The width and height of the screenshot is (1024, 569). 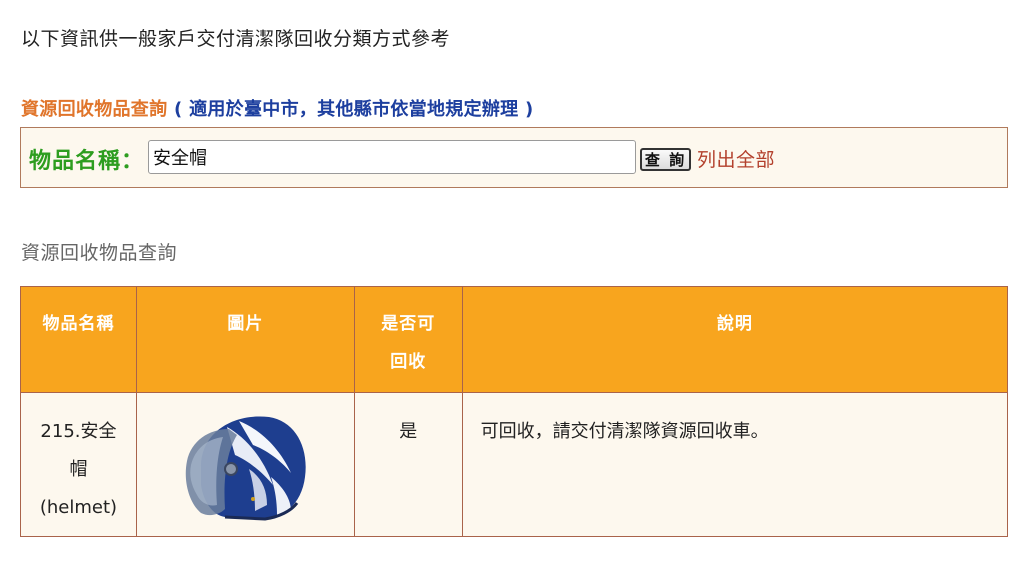 What do you see at coordinates (408, 324) in the screenshot?
I see `header-recyclable-line1: 是否可` at bounding box center [408, 324].